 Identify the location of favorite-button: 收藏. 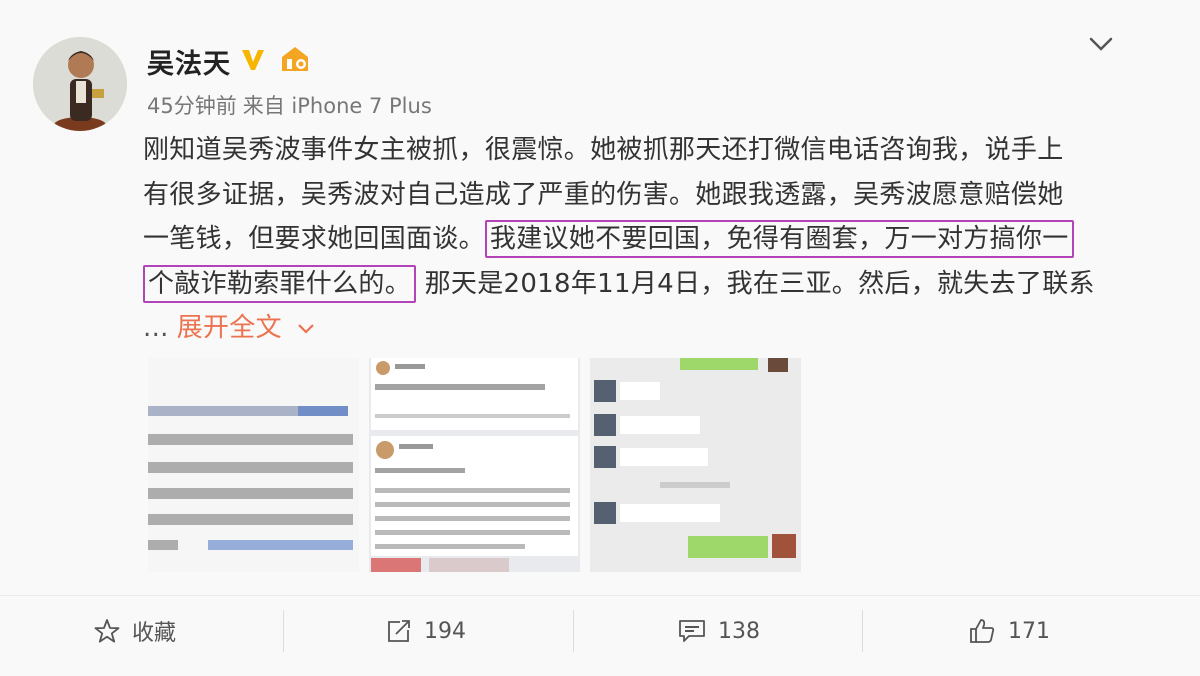
(135, 631).